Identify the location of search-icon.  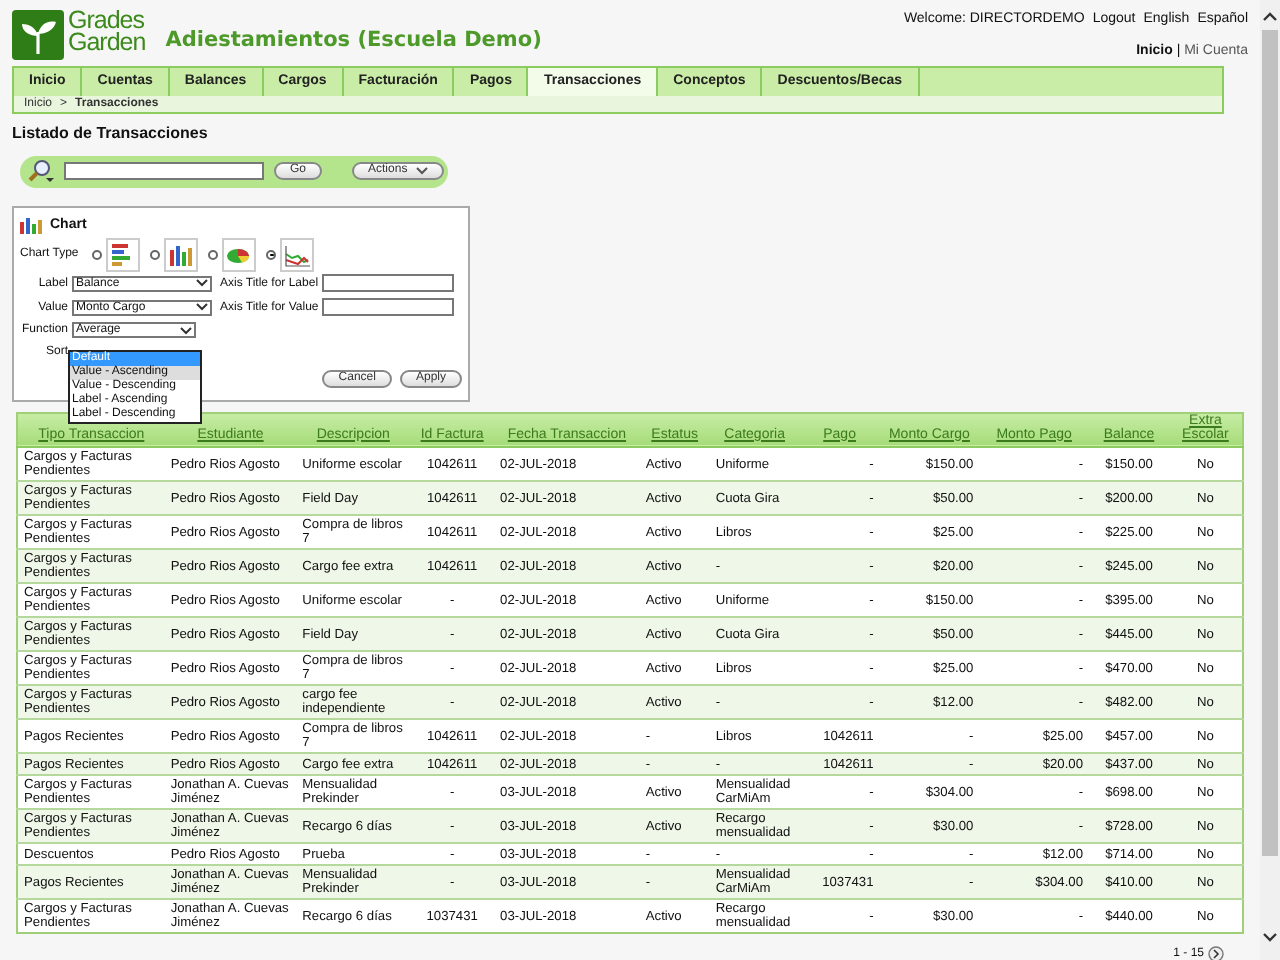
(42, 171).